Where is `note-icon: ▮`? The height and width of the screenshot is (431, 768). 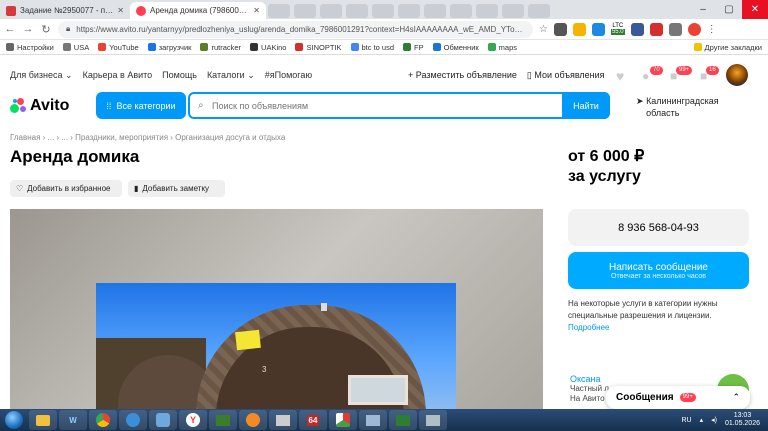 note-icon: ▮ is located at coordinates (136, 188).